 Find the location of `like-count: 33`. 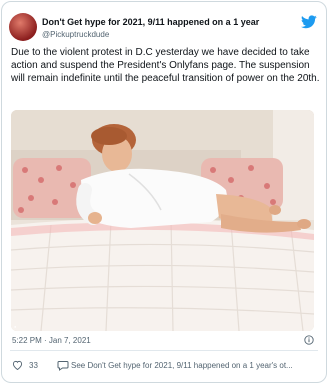

like-count: 33 is located at coordinates (33, 365).